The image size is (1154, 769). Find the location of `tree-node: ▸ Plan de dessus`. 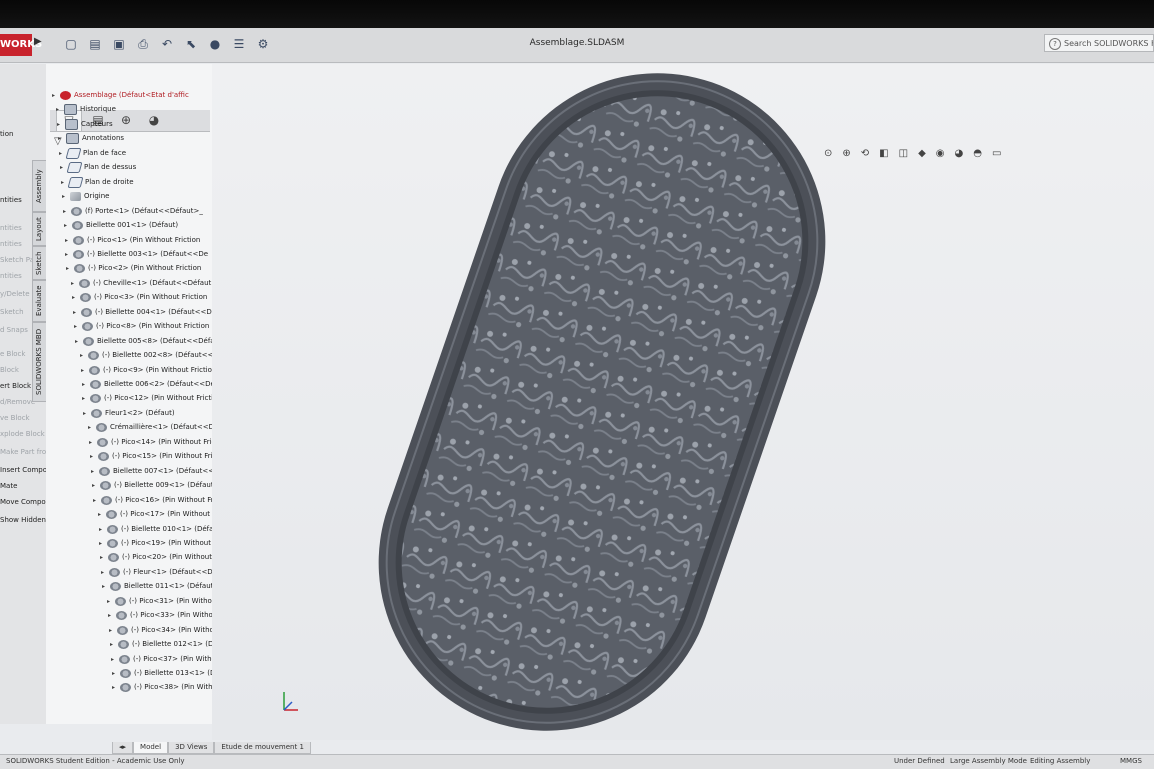

tree-node: ▸ Plan de dessus is located at coordinates (98, 167).